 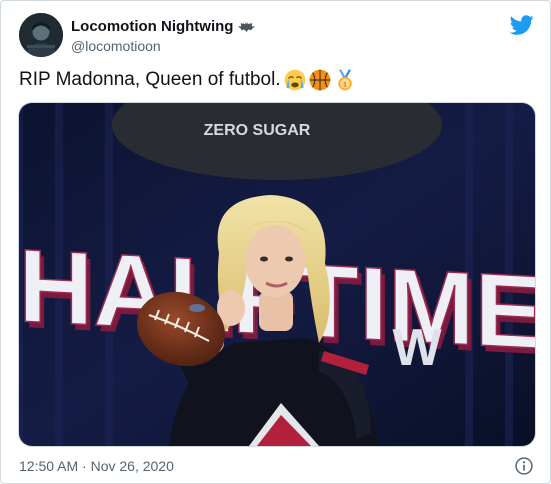 I want to click on svg-text: W, so click(x=417, y=348).